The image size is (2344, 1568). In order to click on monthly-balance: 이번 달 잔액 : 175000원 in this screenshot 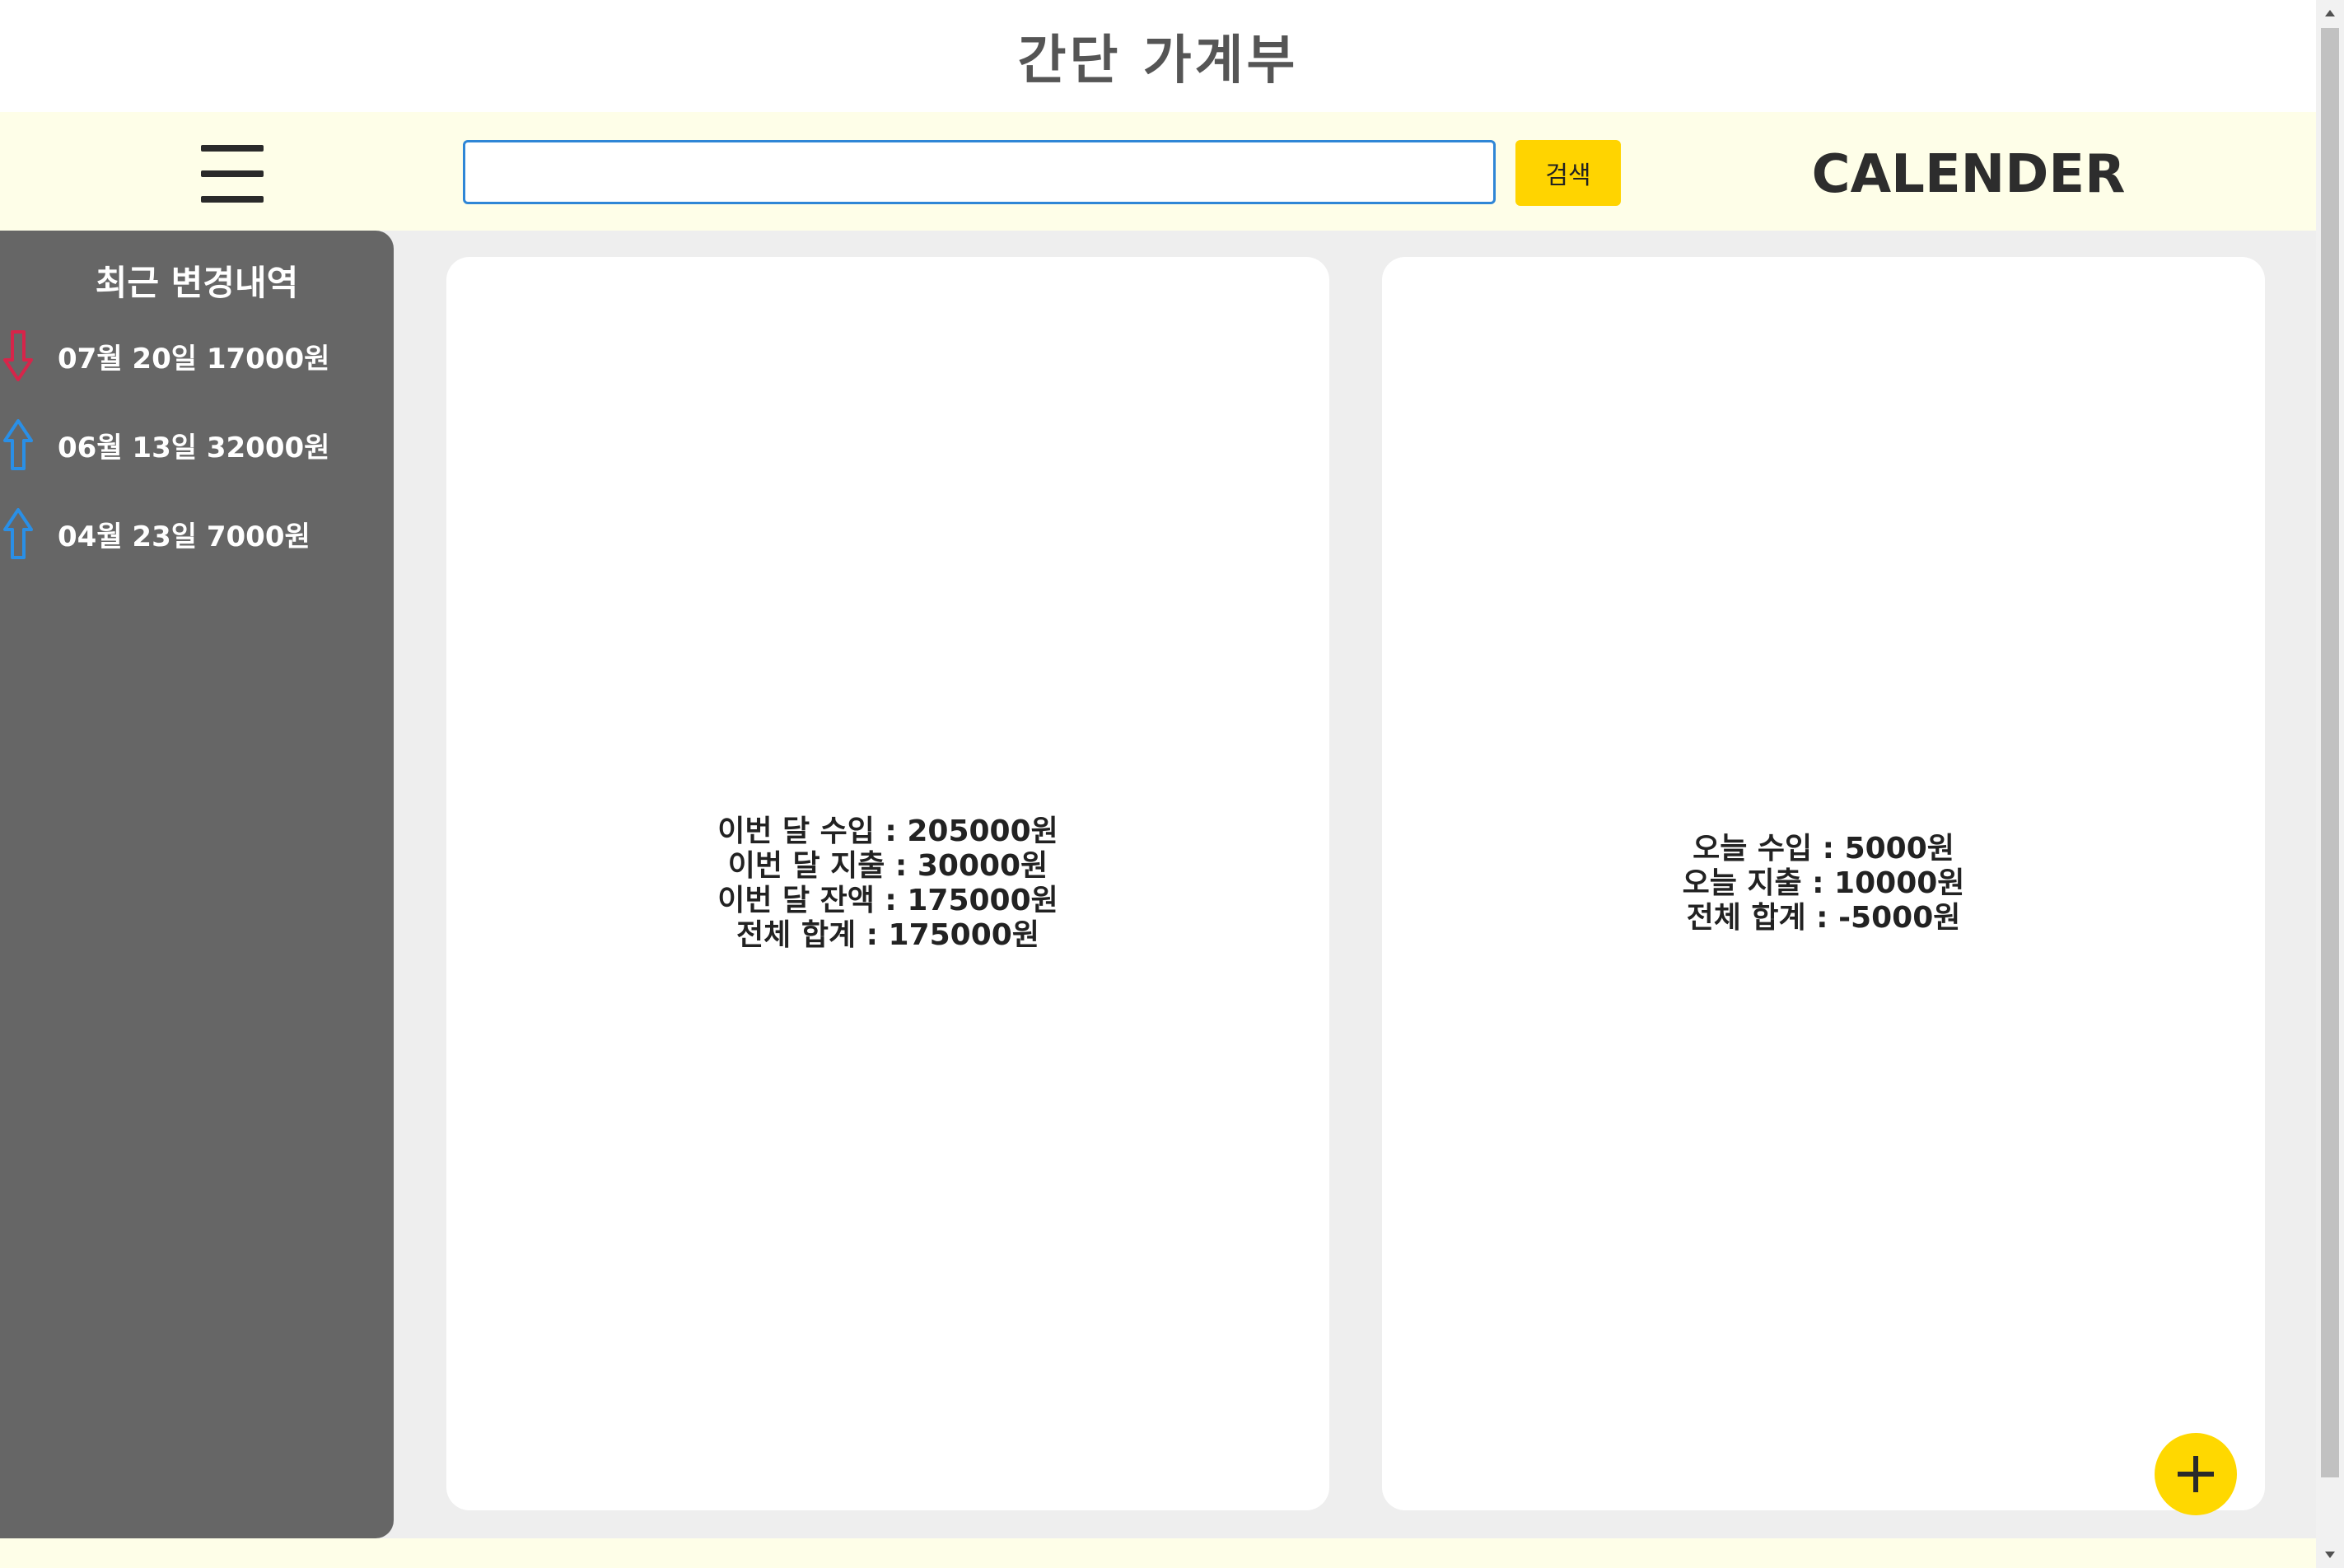, I will do `click(887, 900)`.